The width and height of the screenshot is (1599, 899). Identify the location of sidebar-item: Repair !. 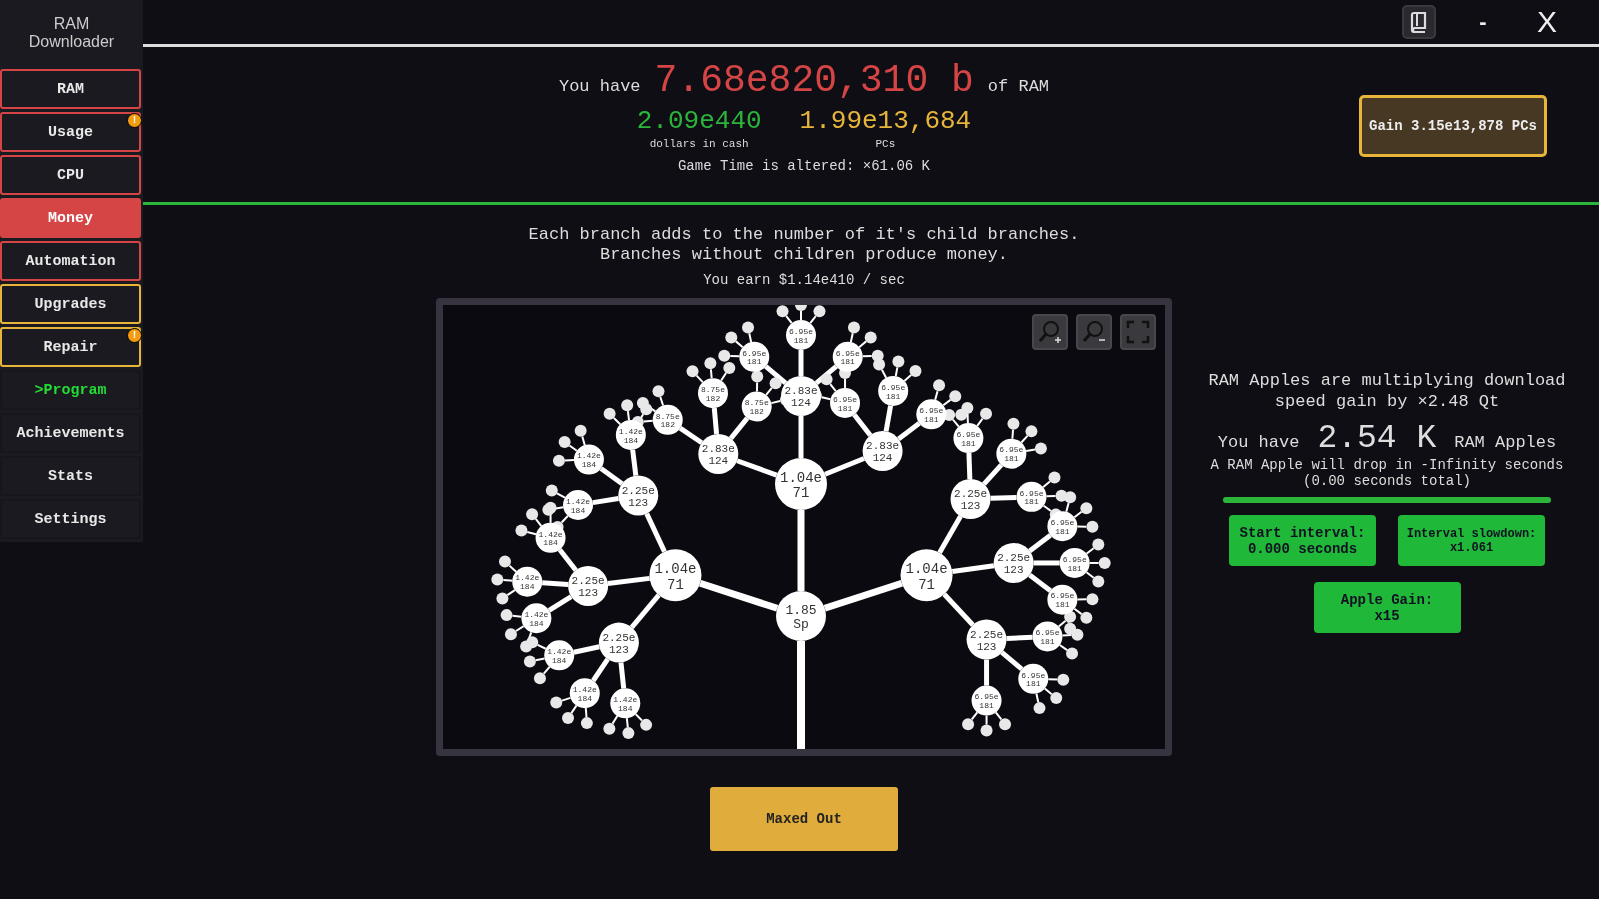
(70, 347).